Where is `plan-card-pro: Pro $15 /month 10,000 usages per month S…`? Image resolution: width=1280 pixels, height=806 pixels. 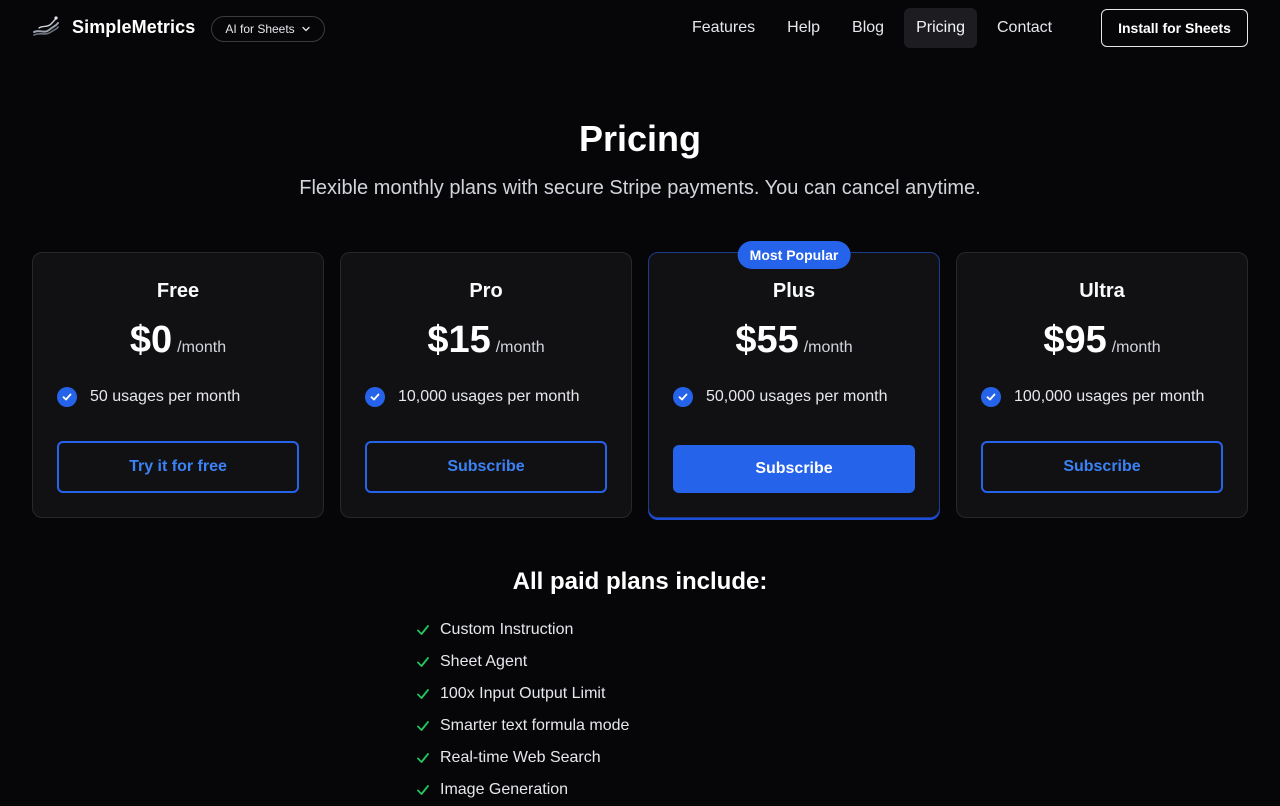 plan-card-pro: Pro $15 /month 10,000 usages per month S… is located at coordinates (486, 385).